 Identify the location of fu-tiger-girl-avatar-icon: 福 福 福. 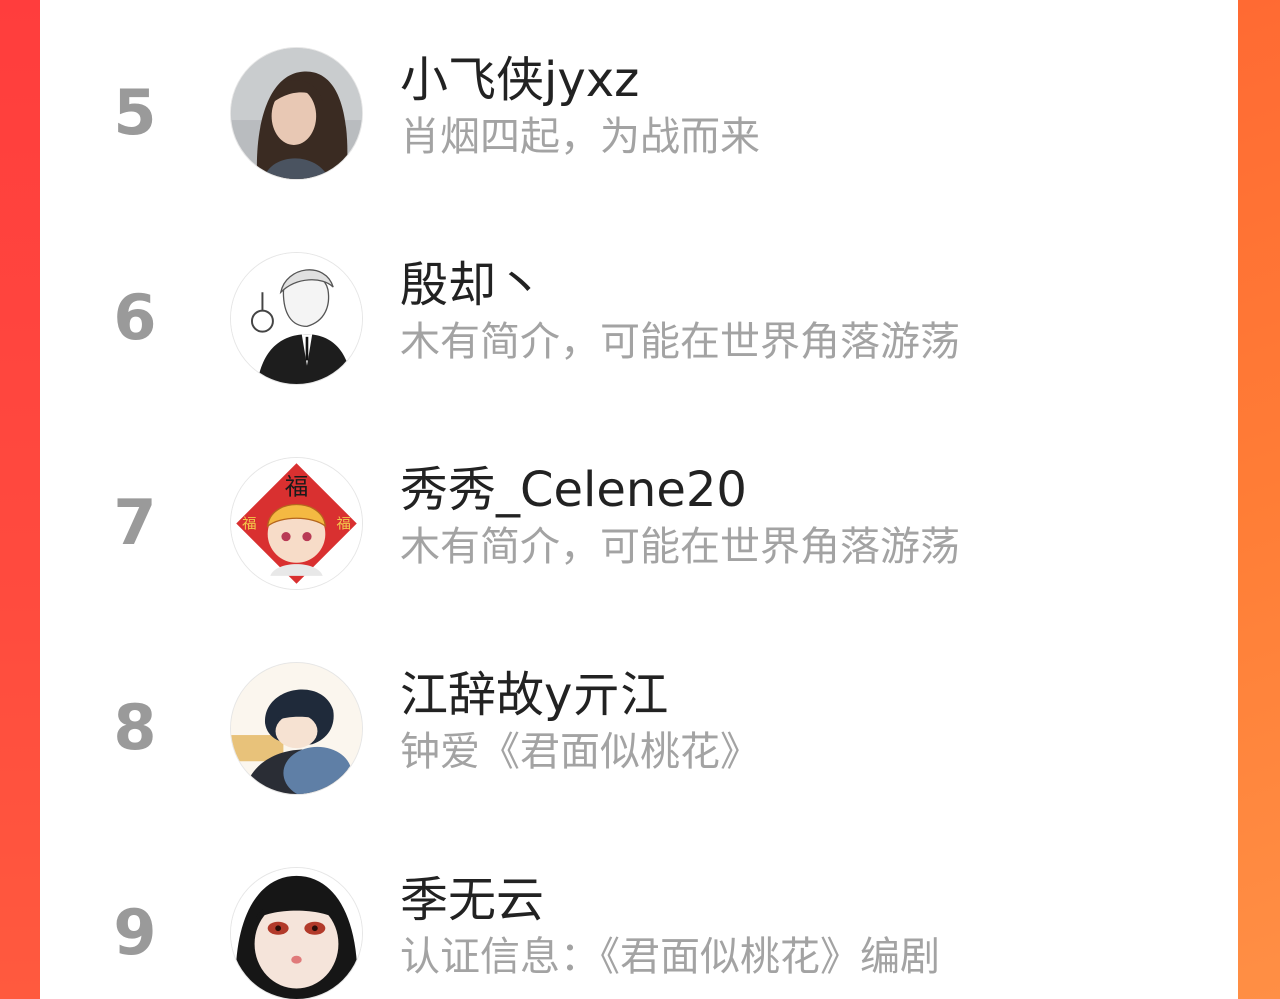
(296, 523).